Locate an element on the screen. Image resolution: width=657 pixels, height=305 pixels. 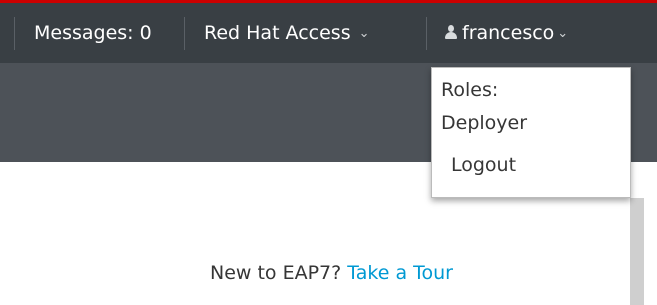
tour-prompt: New to EAP7? Take a Tour is located at coordinates (328, 273).